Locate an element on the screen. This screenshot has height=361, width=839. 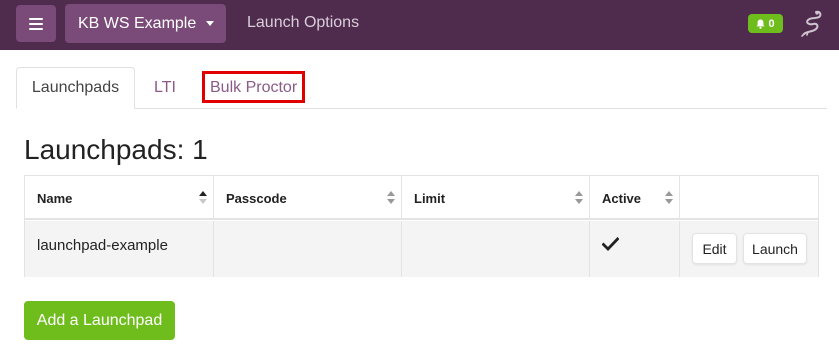
top-navbar: KB WS Example Launch Options 0 is located at coordinates (419, 25).